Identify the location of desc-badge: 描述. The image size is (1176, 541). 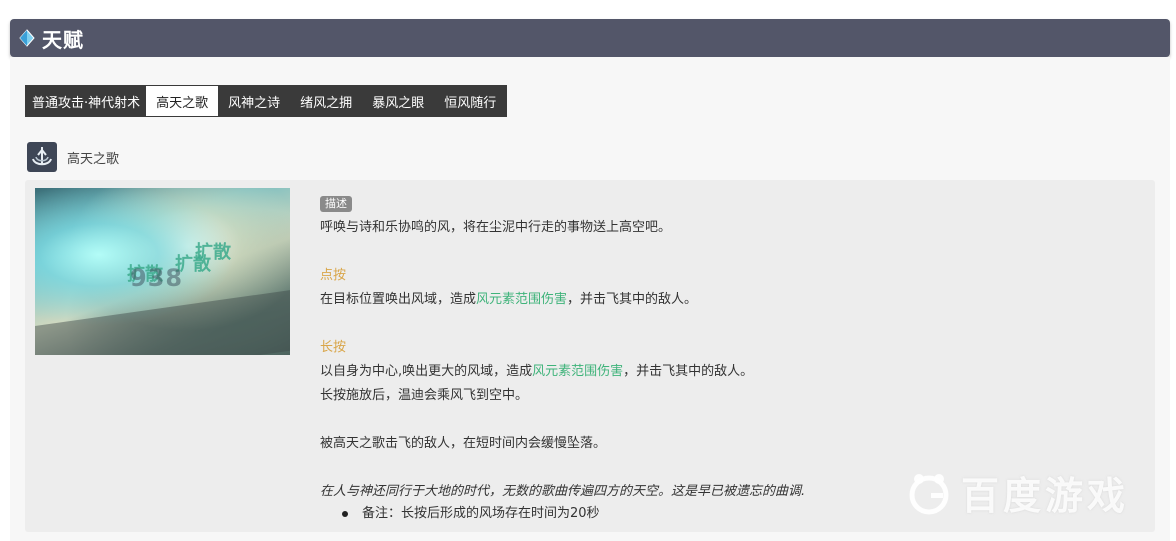
(336, 203).